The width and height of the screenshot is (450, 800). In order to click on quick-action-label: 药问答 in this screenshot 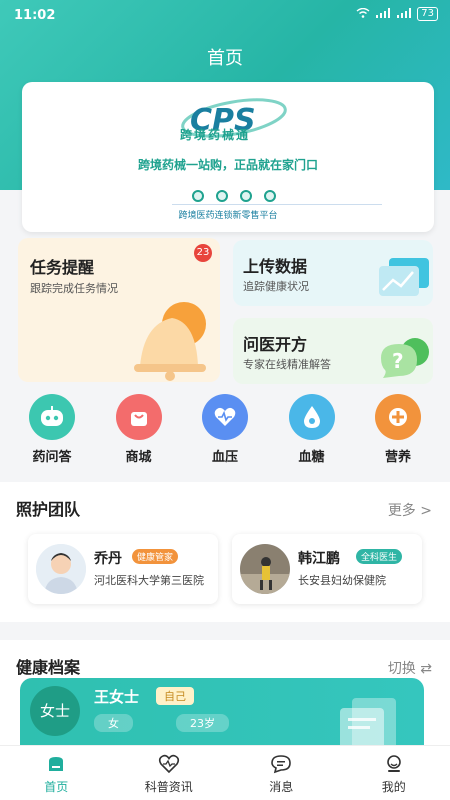, I will do `click(52, 457)`.